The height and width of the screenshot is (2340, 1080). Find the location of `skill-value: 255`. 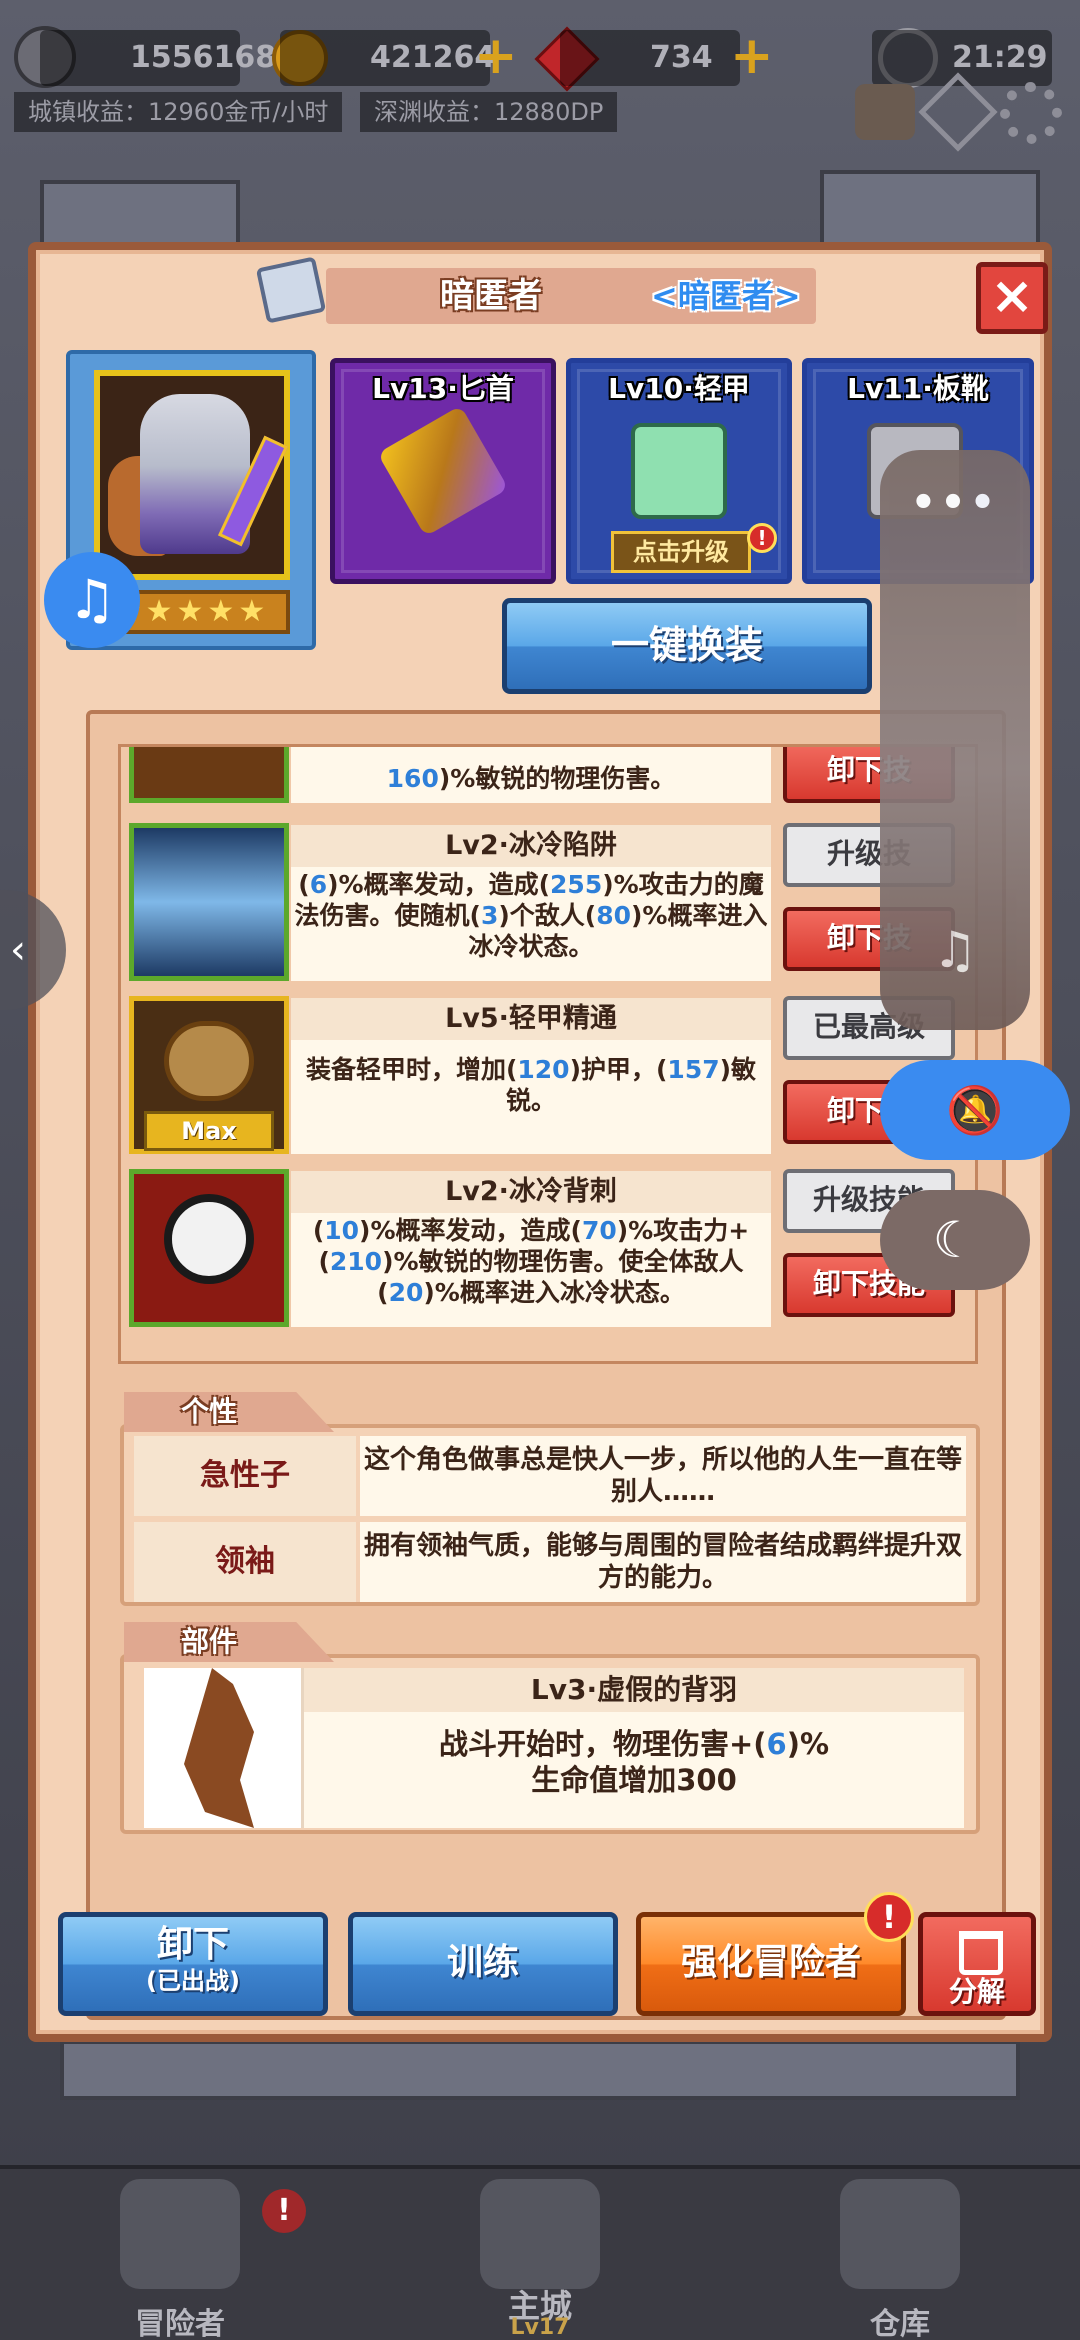

skill-value: 255 is located at coordinates (576, 884).